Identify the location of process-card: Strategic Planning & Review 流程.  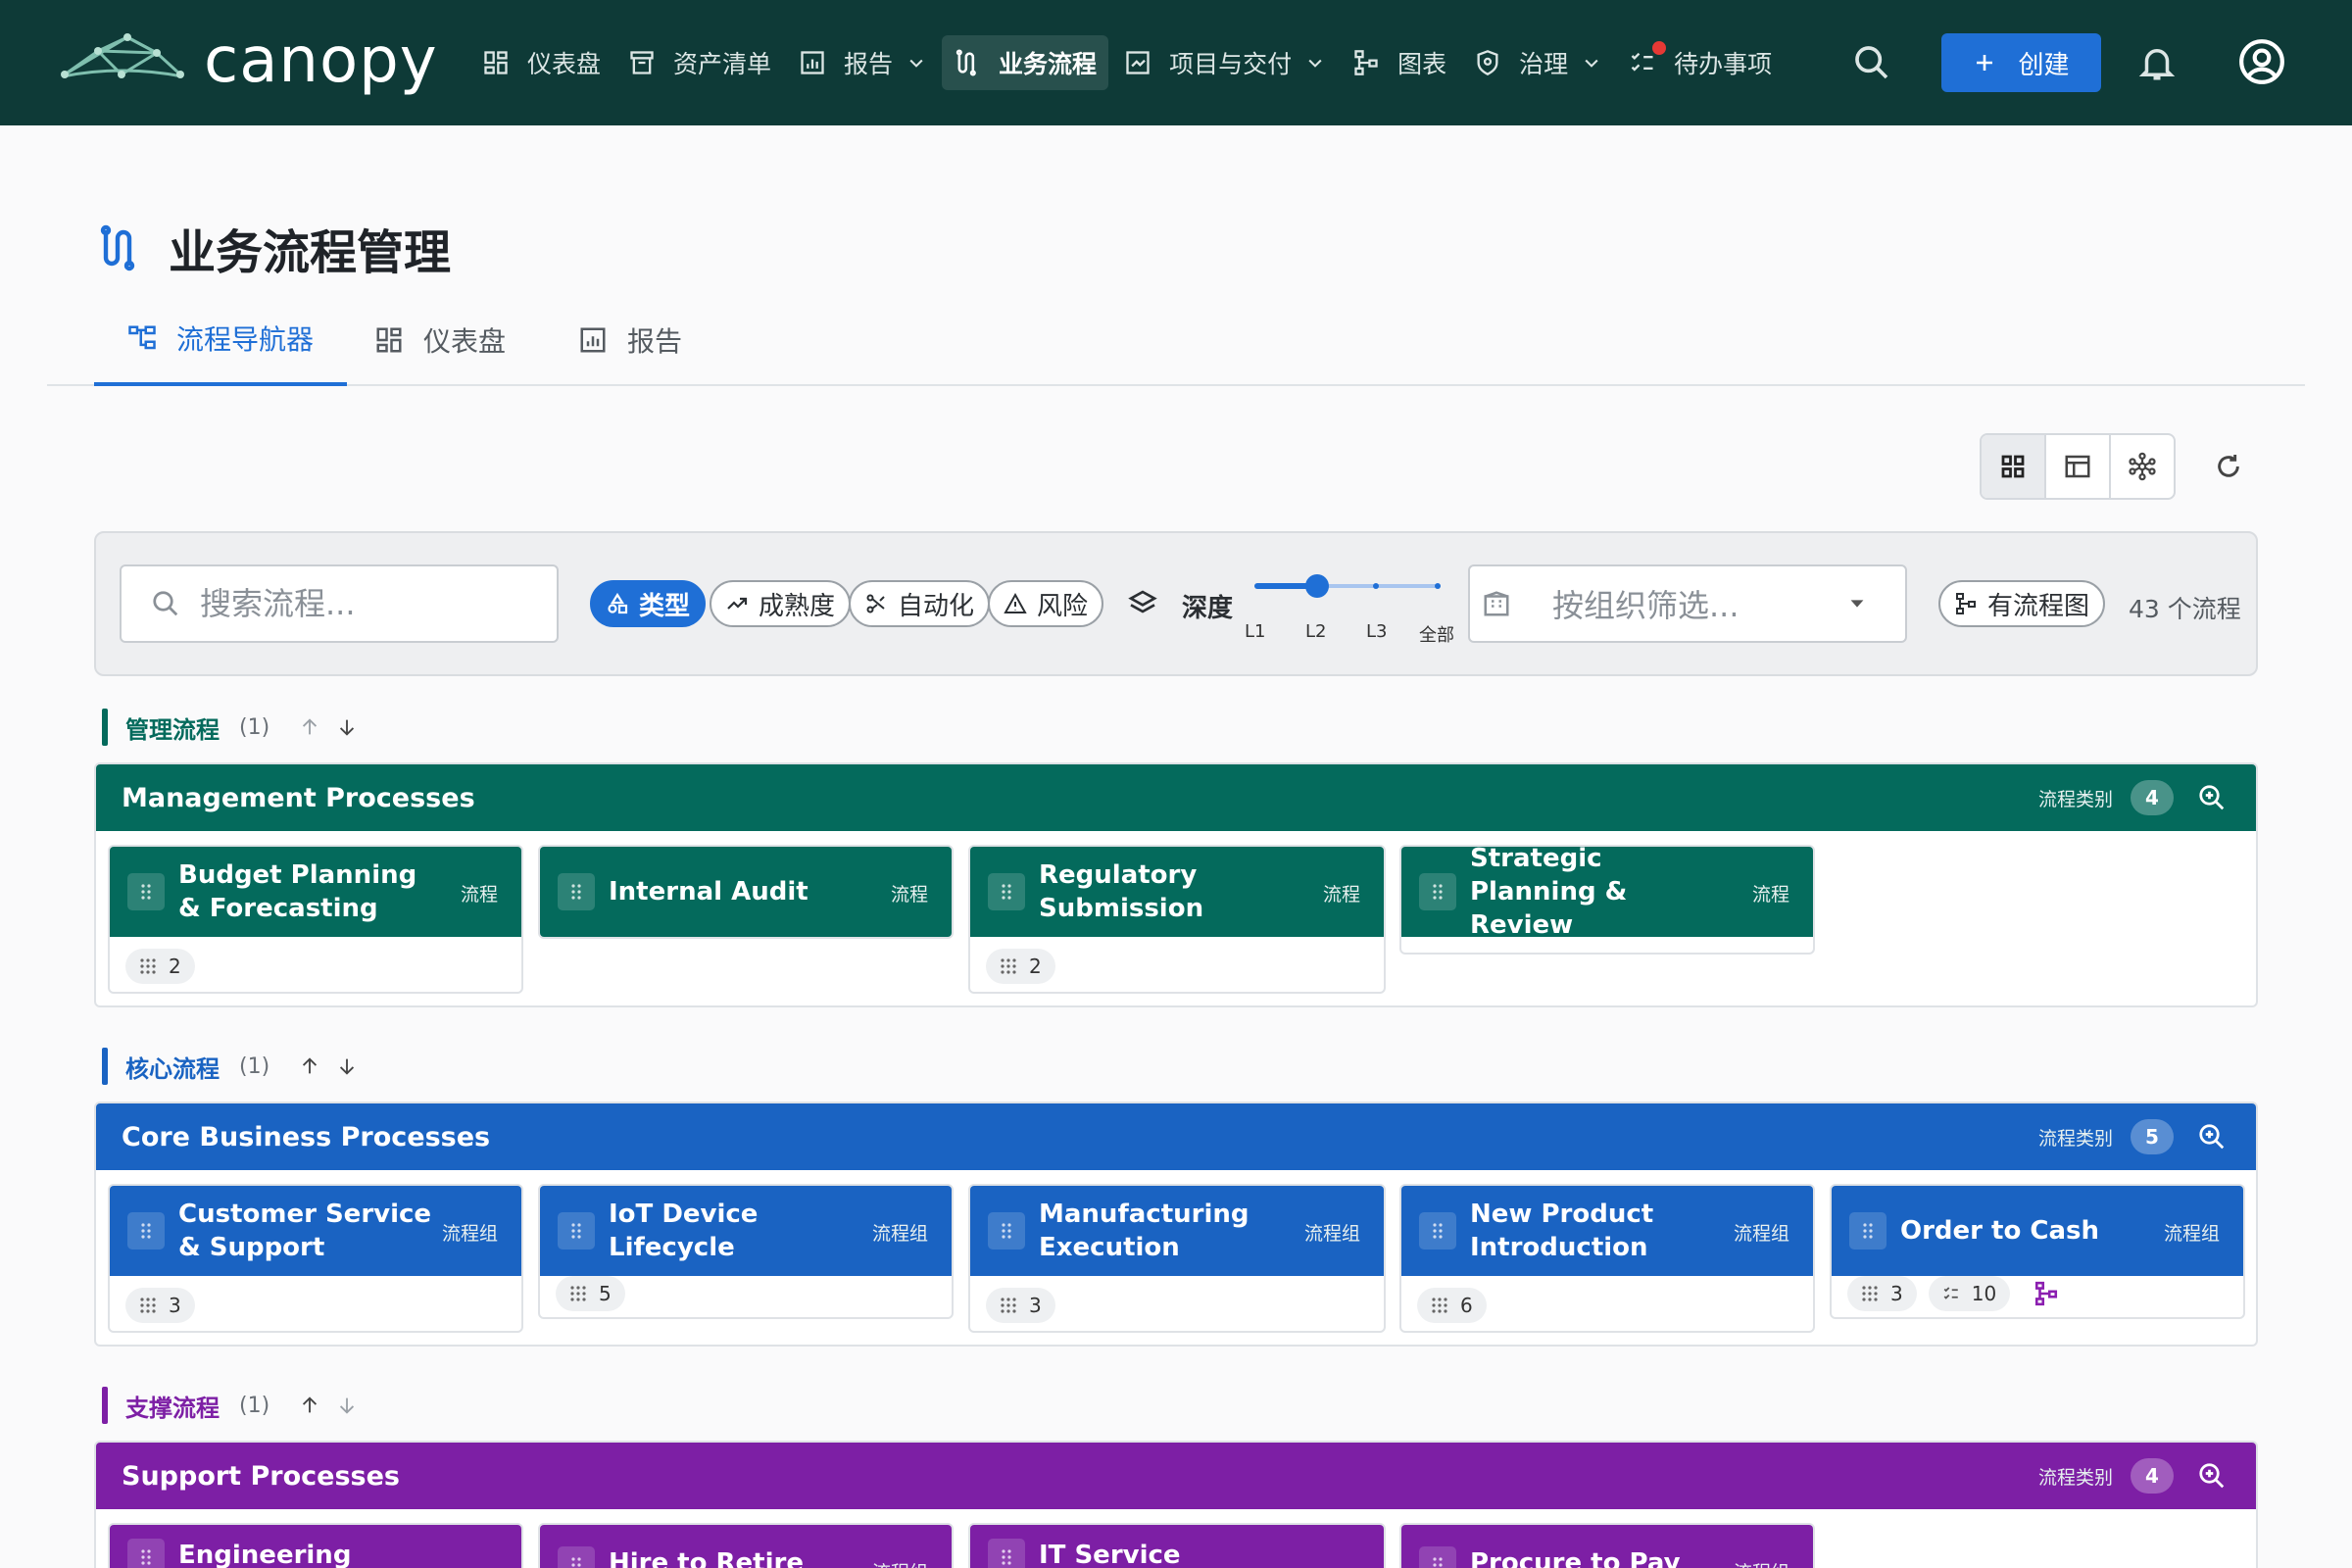
(1607, 900).